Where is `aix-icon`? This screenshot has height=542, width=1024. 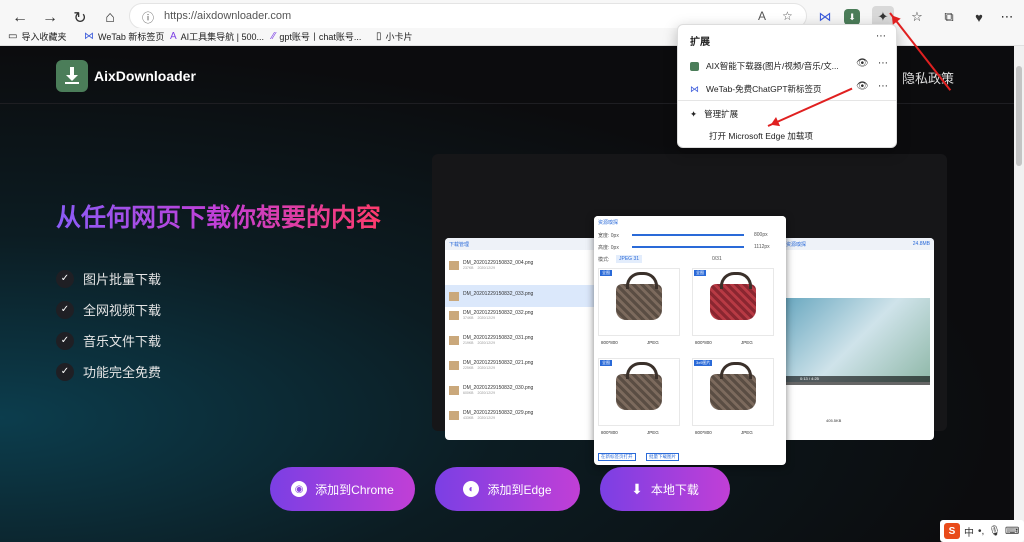 aix-icon is located at coordinates (694, 66).